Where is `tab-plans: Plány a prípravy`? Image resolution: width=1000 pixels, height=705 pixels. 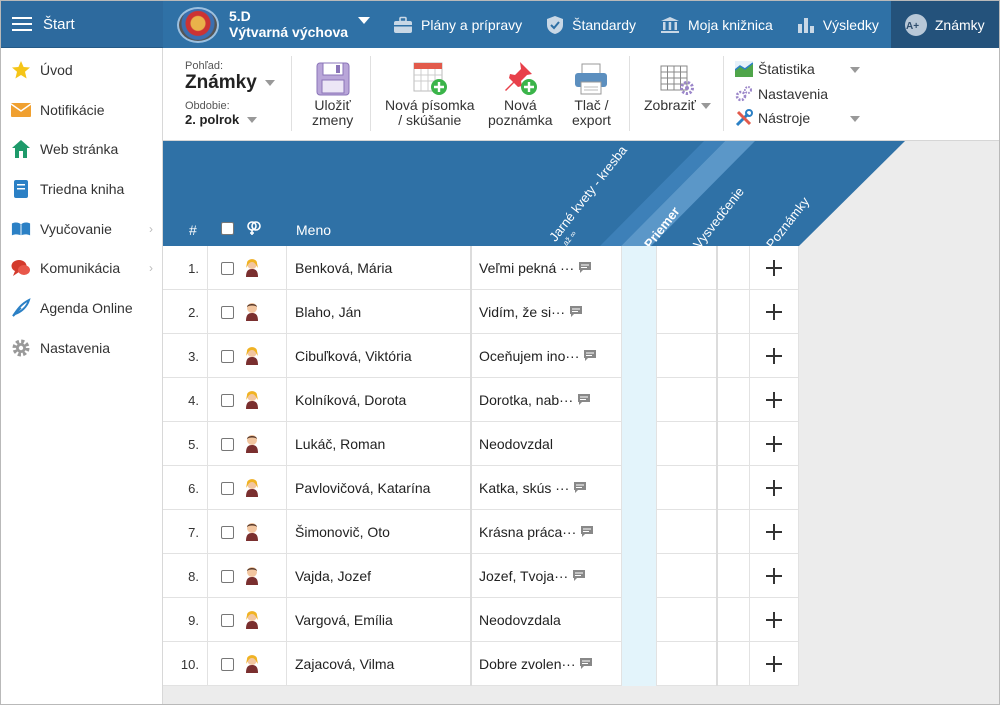 tab-plans: Plány a prípravy is located at coordinates (457, 24).